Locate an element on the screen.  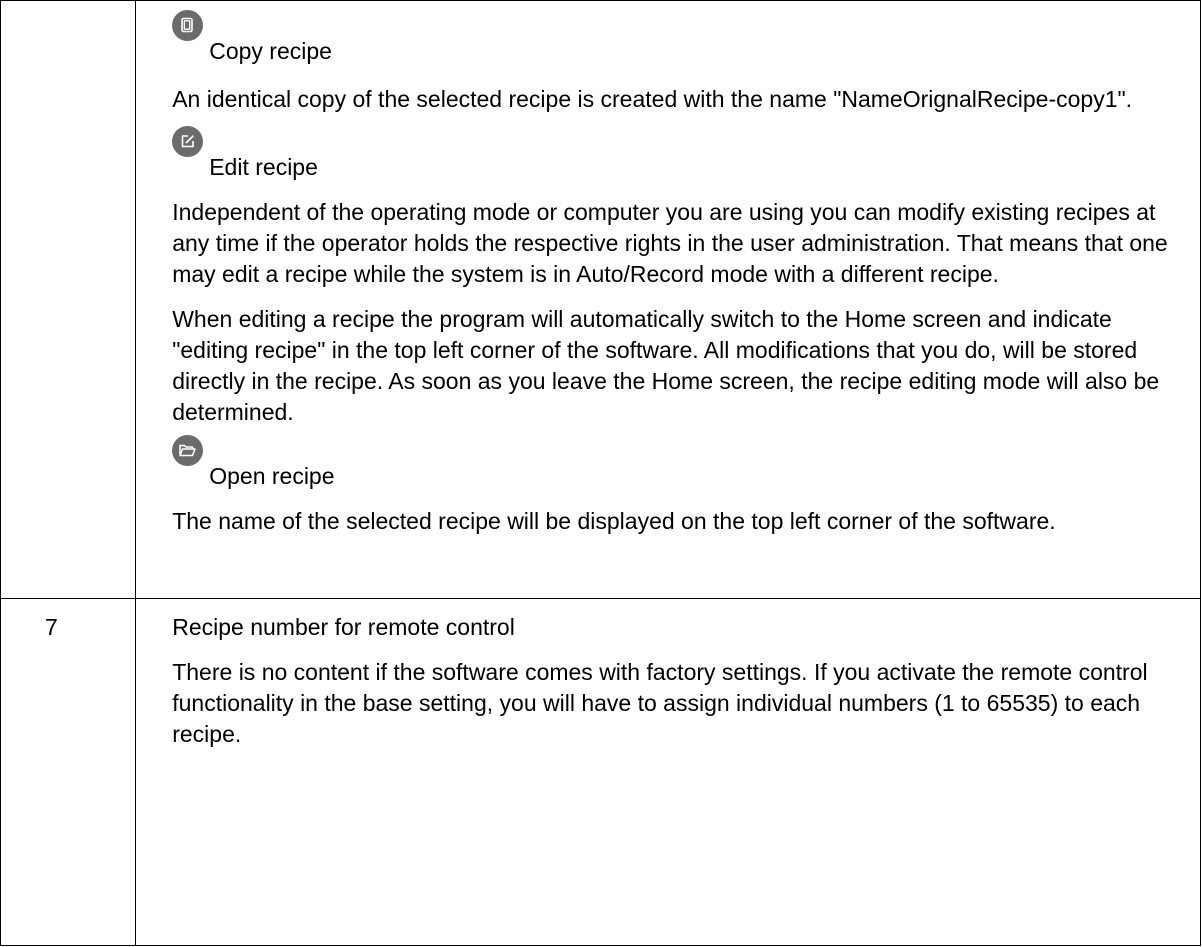
open-recipe-title: Open recipe is located at coordinates (272, 476).